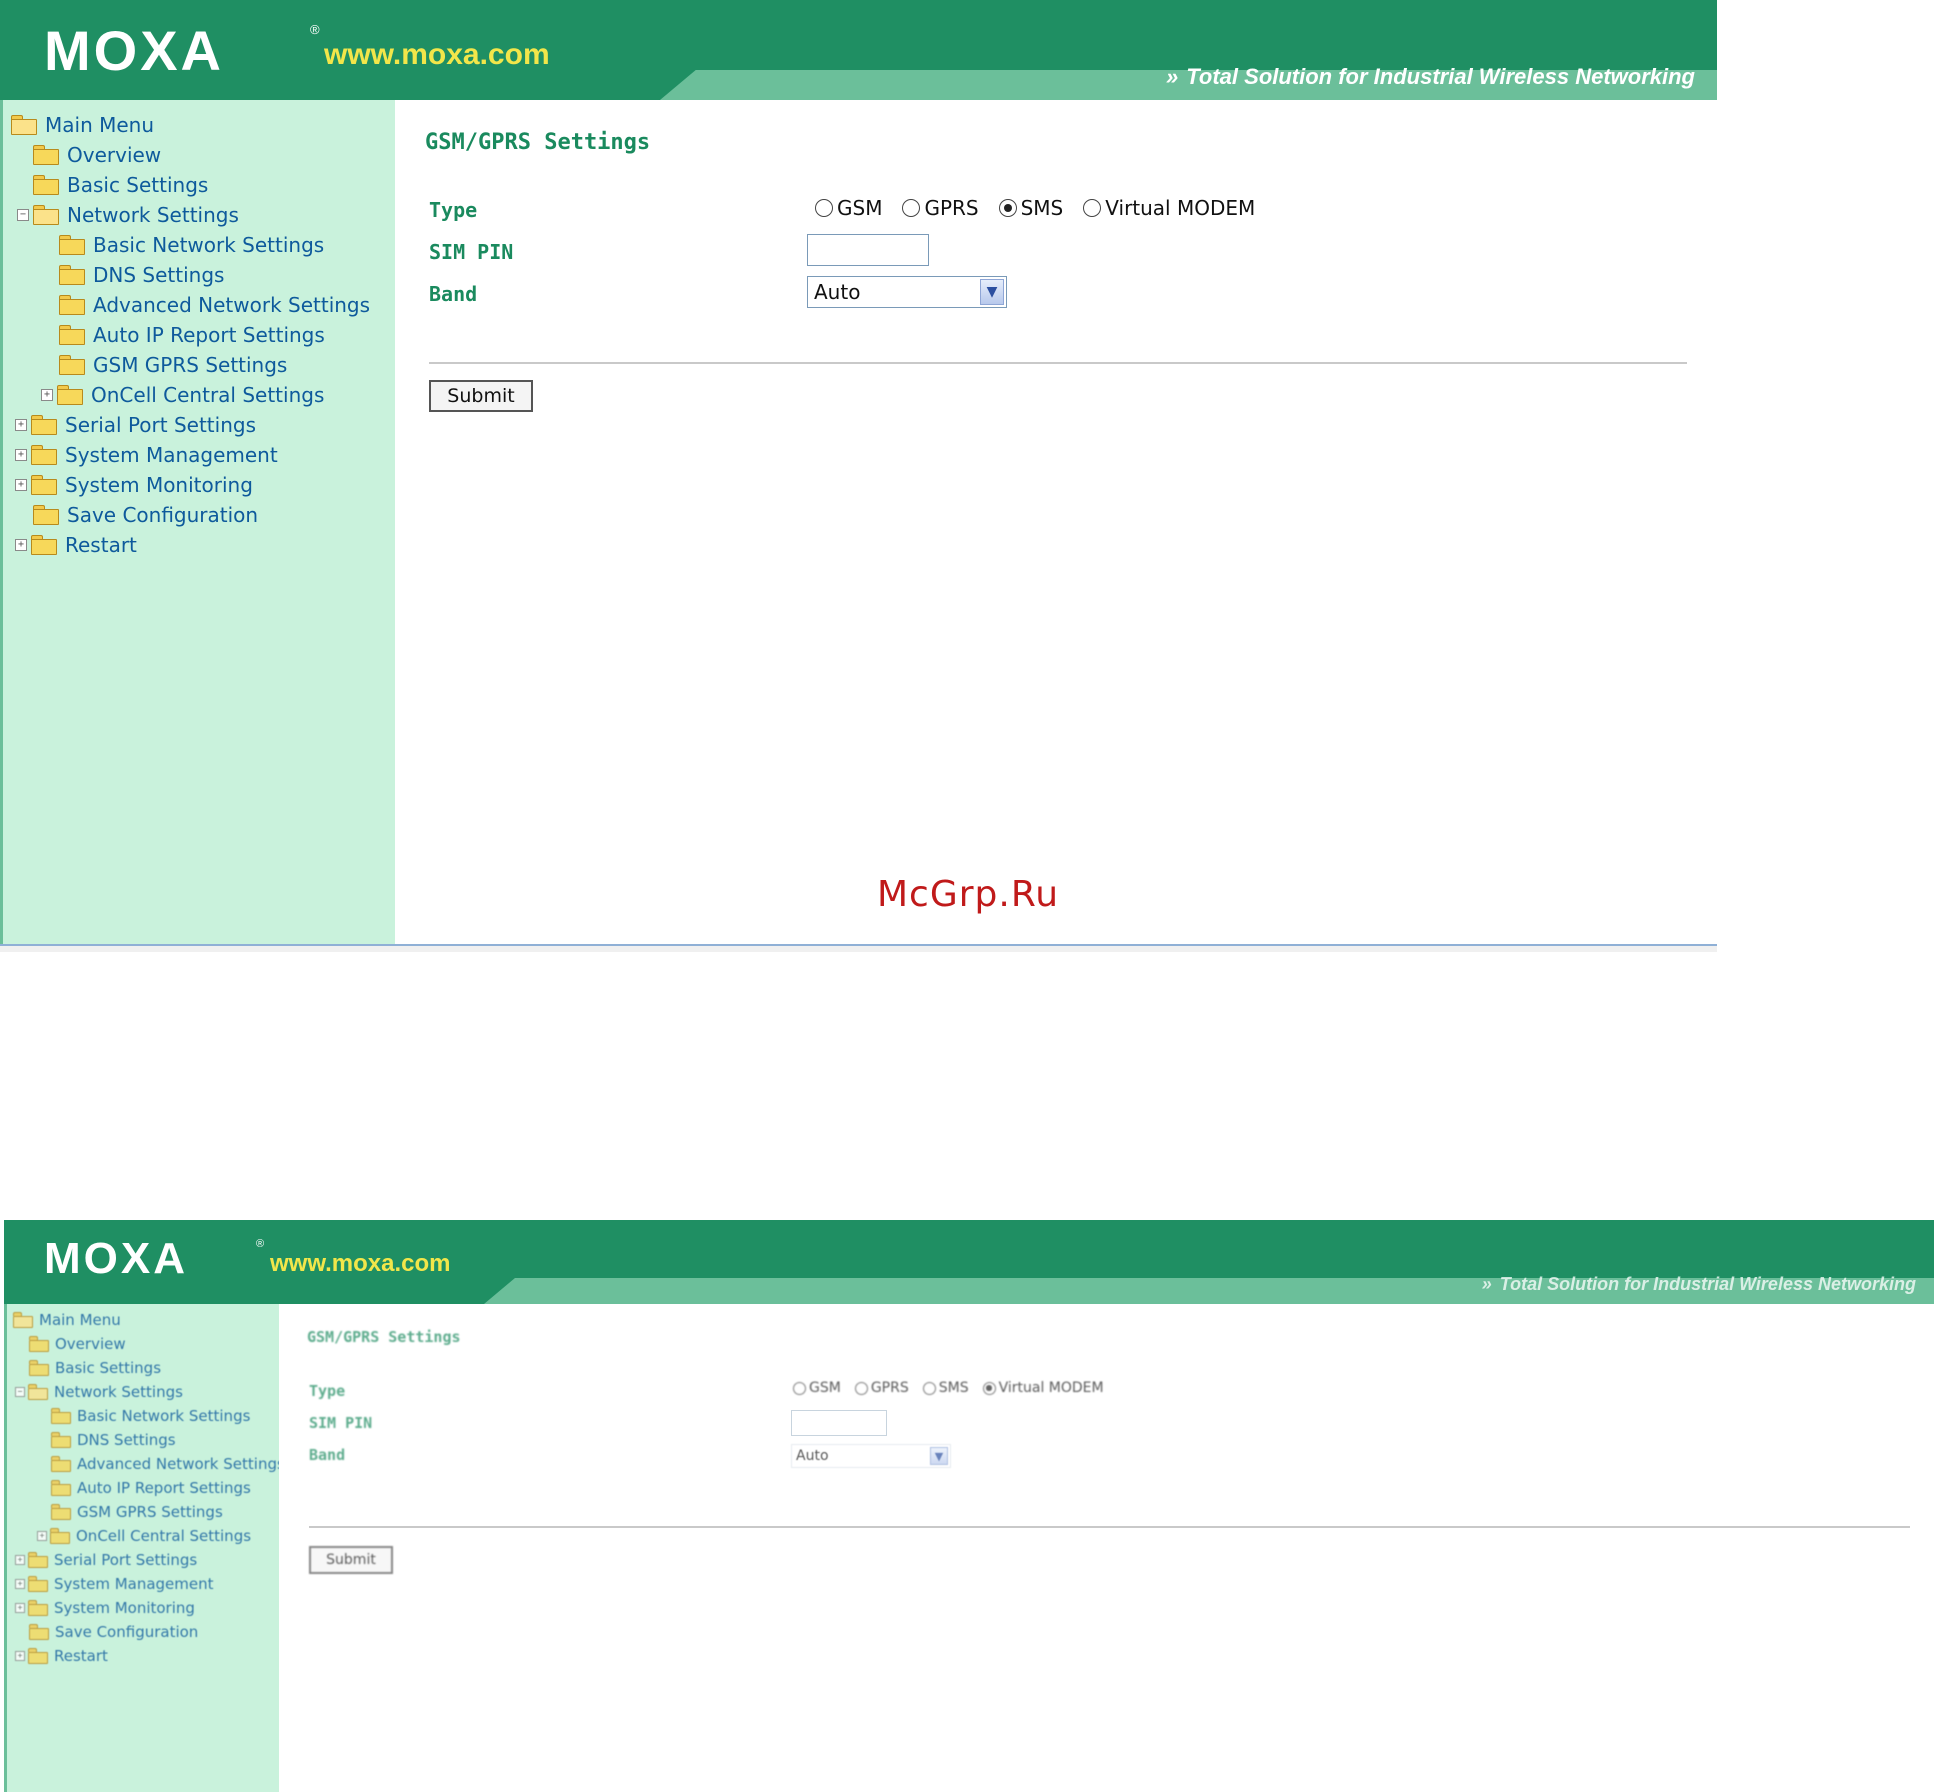  What do you see at coordinates (1109, 1527) in the screenshot?
I see `form-divider` at bounding box center [1109, 1527].